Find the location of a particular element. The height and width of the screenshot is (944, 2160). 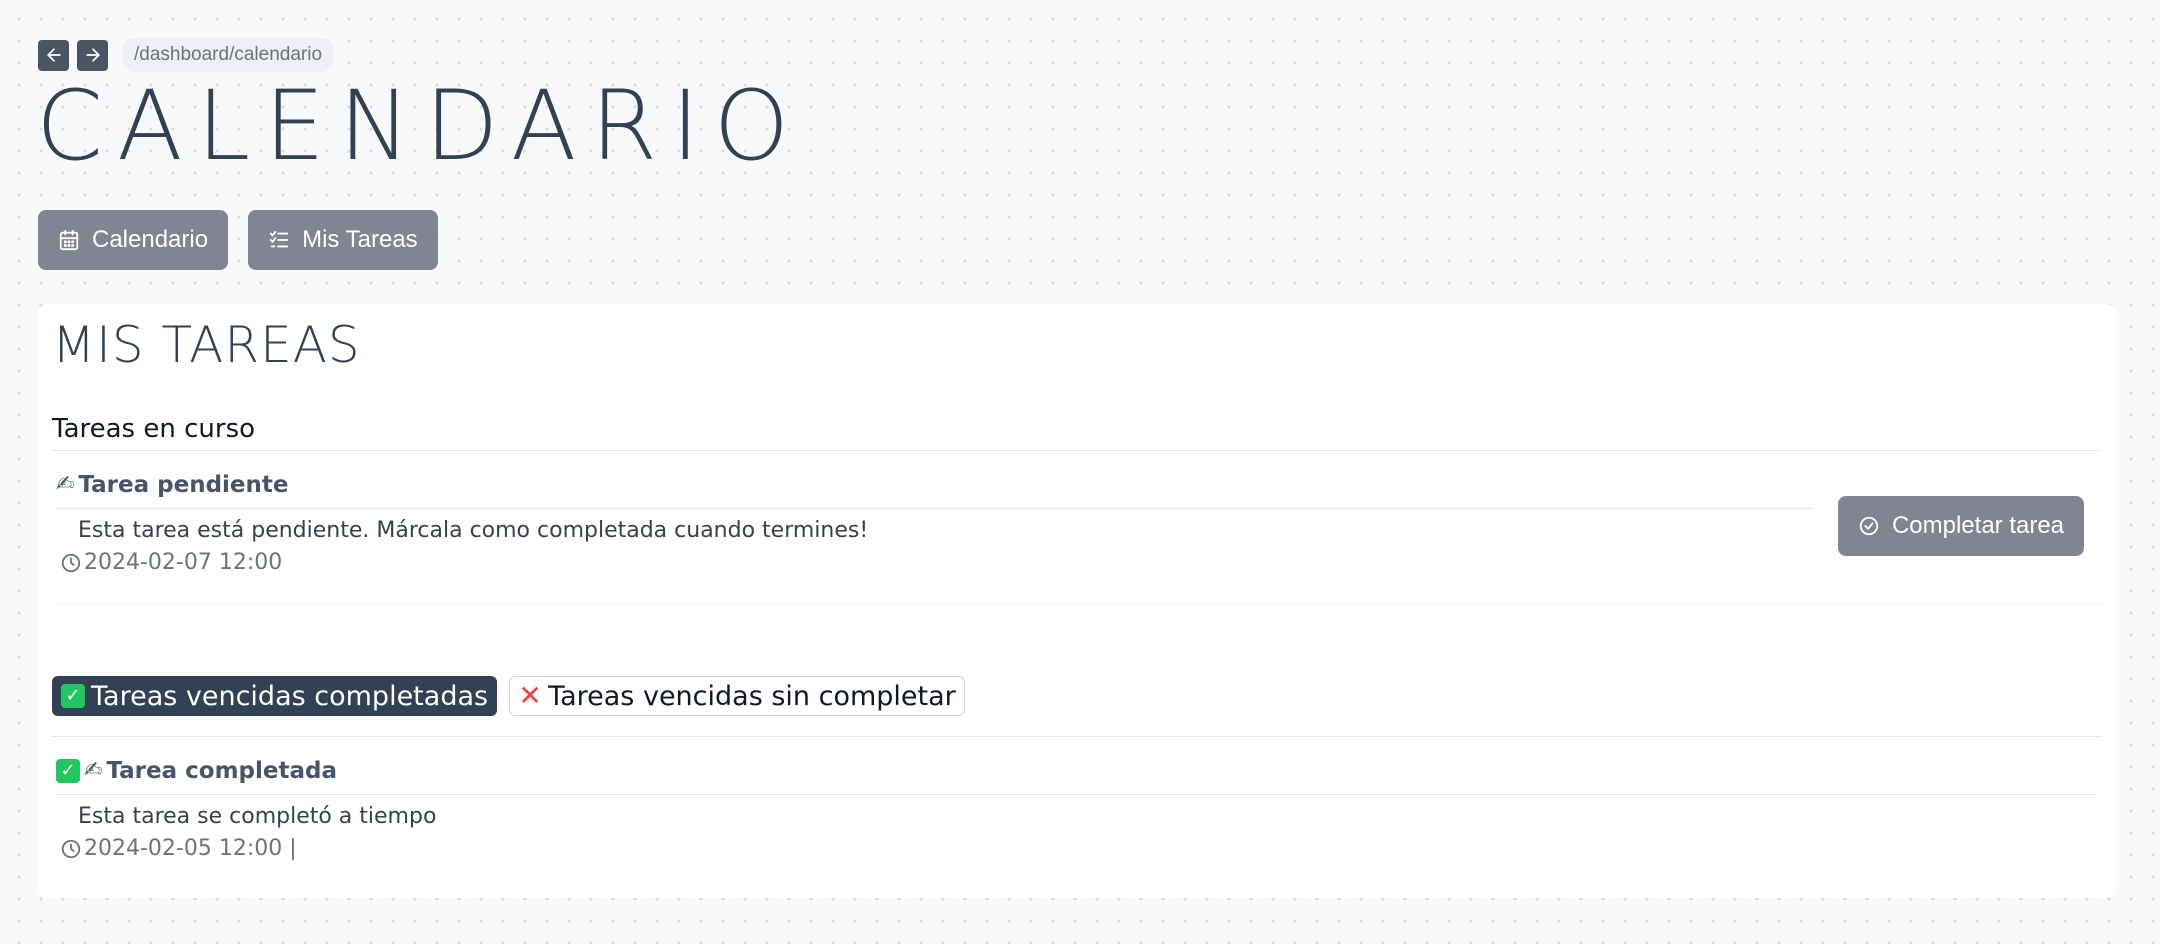

filter-completed-label: Tareas vencidas completadas is located at coordinates (290, 696).